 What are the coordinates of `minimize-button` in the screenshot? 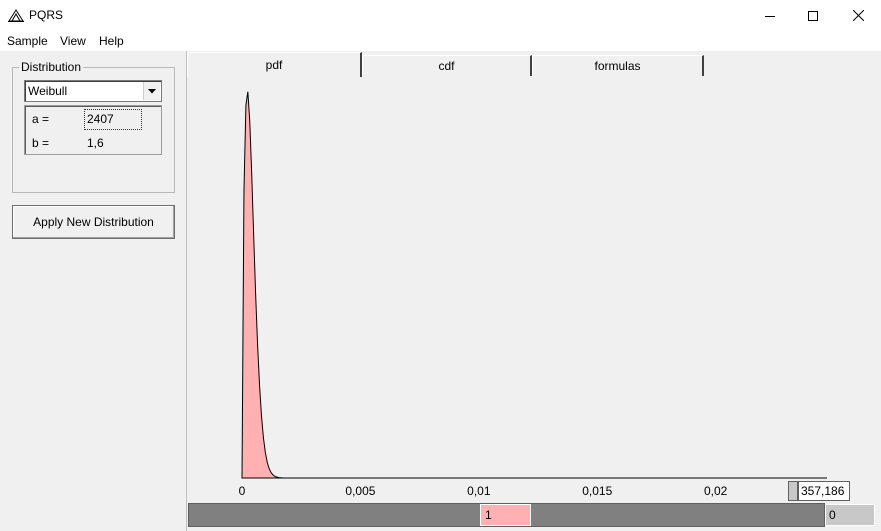 It's located at (770, 15).